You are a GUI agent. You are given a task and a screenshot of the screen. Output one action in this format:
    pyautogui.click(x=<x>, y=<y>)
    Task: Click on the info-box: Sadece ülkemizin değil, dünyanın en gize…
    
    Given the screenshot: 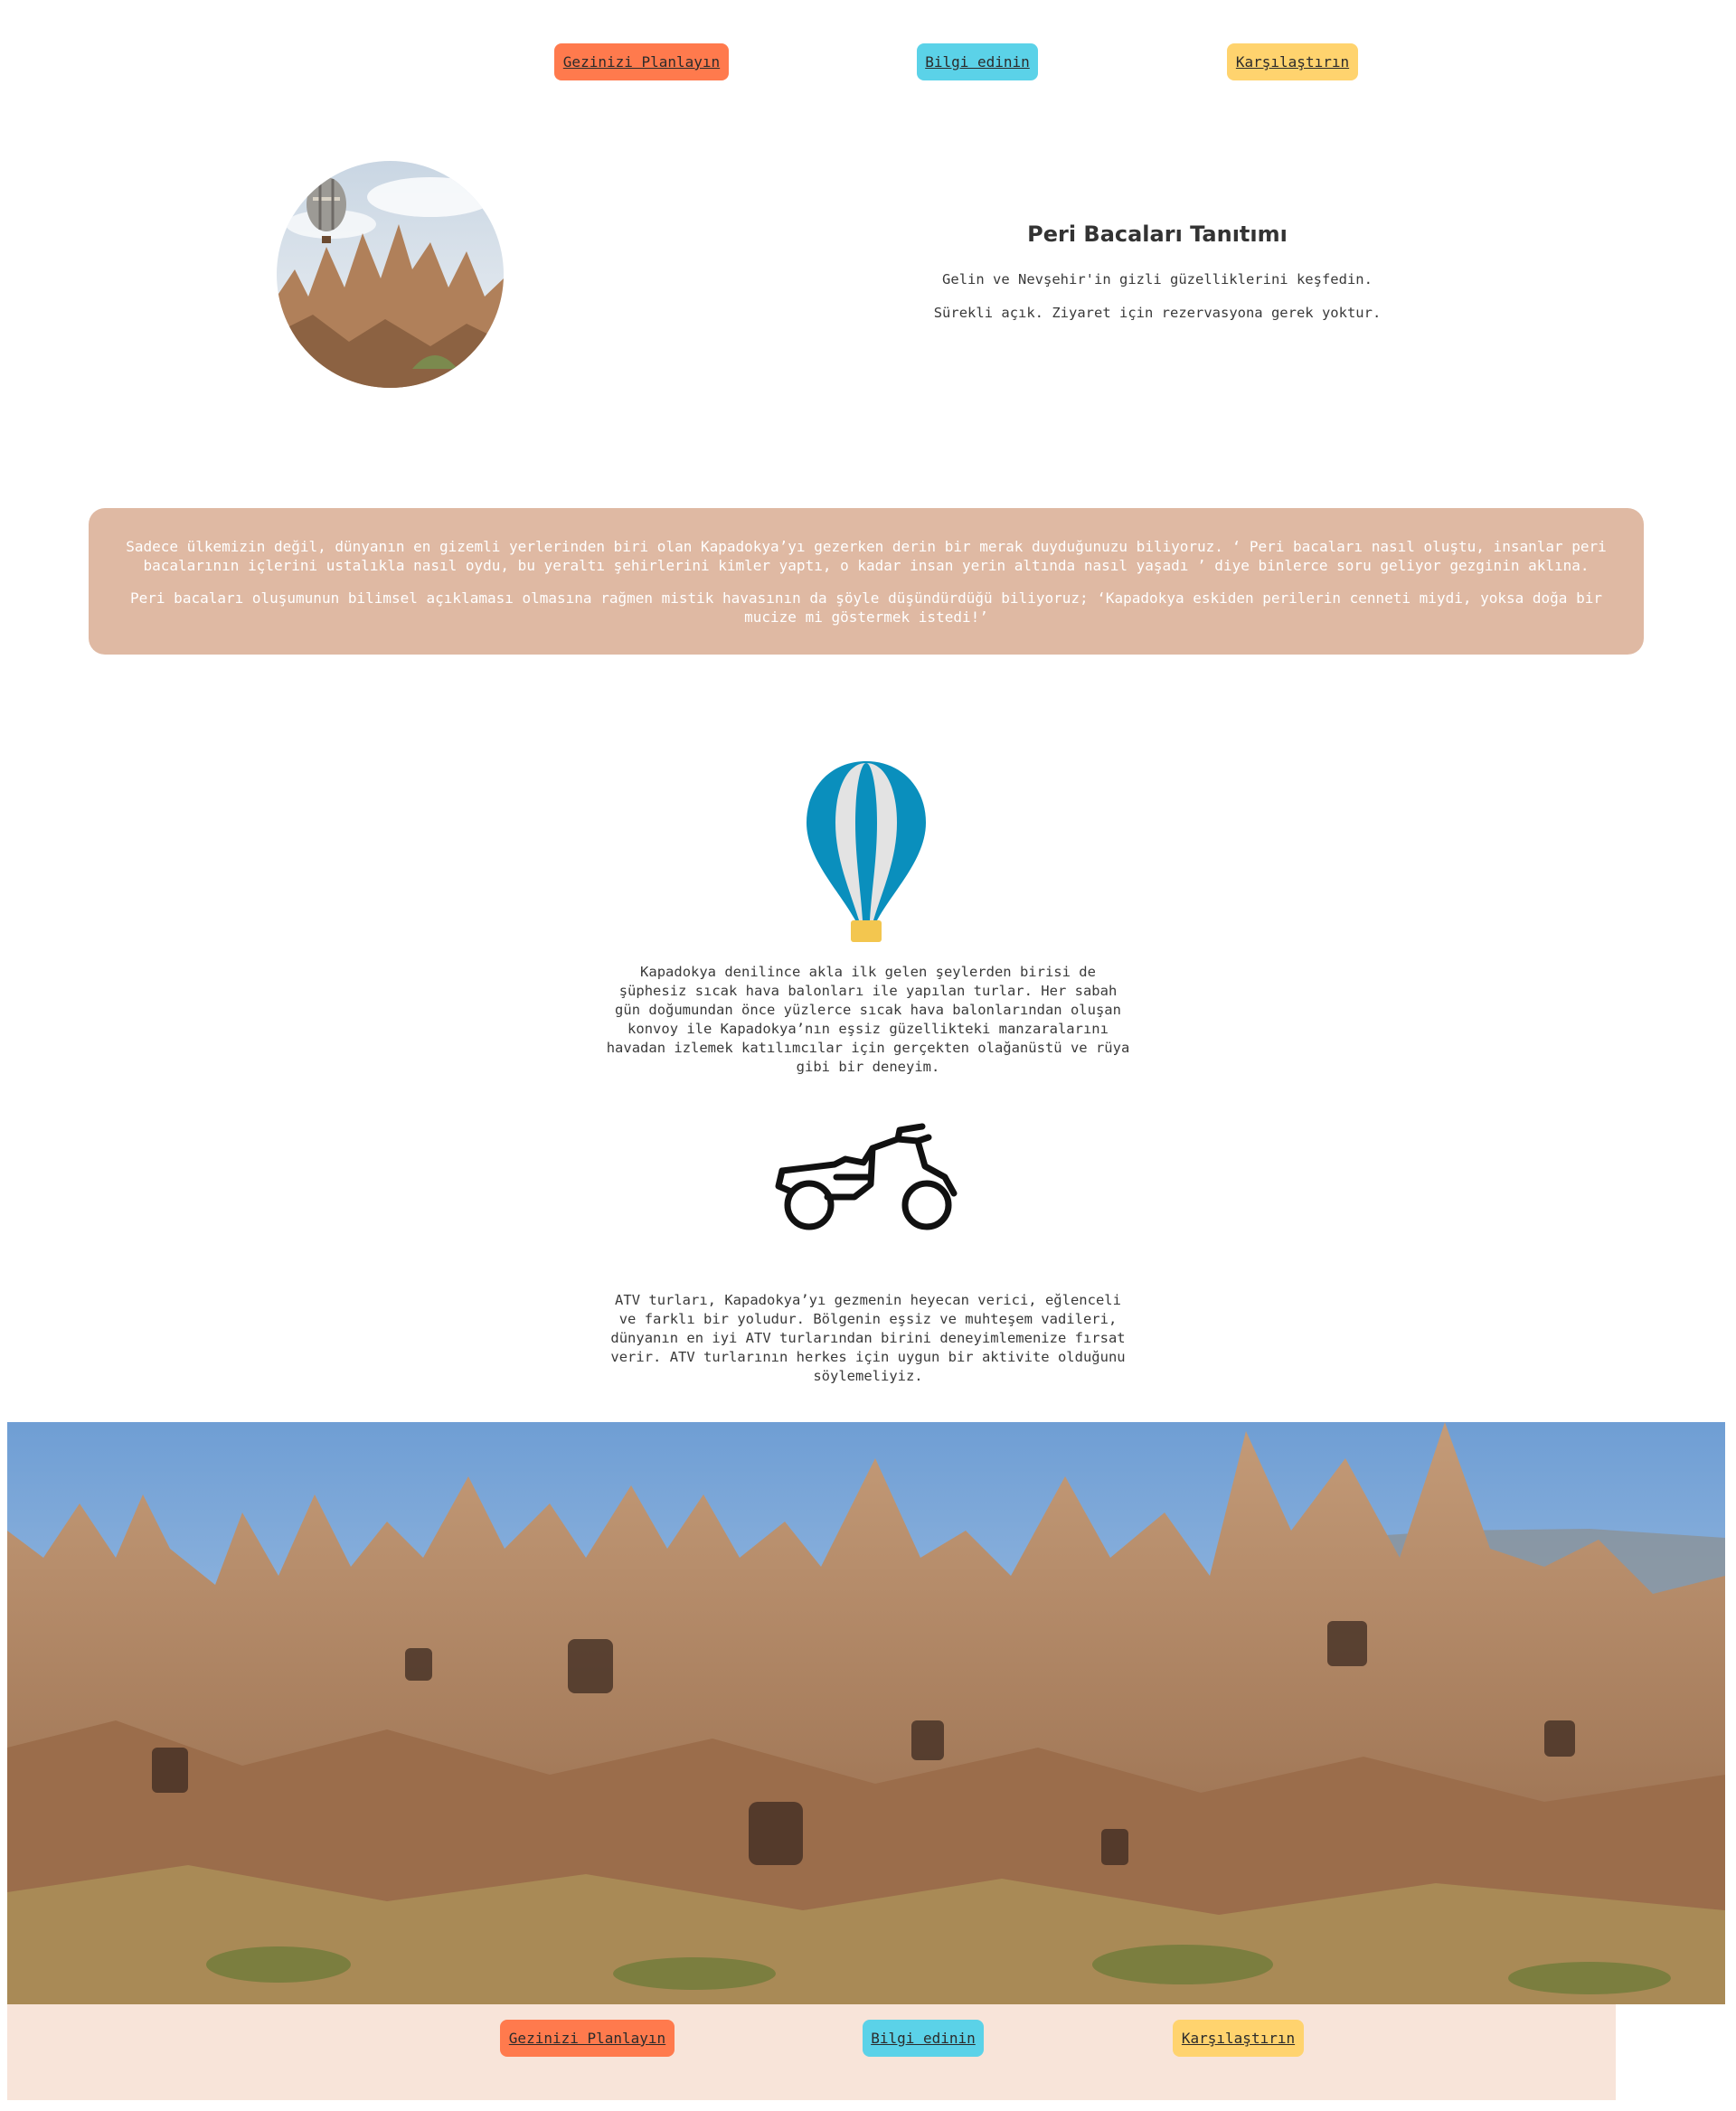 What is the action you would take?
    pyautogui.click(x=866, y=582)
    